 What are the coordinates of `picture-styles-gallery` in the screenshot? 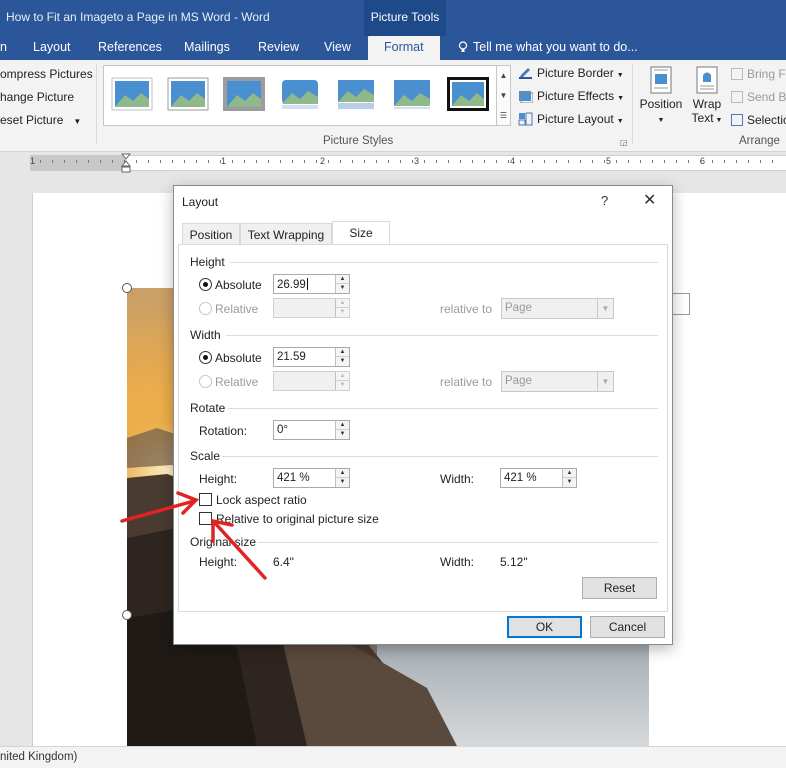 It's located at (300, 95).